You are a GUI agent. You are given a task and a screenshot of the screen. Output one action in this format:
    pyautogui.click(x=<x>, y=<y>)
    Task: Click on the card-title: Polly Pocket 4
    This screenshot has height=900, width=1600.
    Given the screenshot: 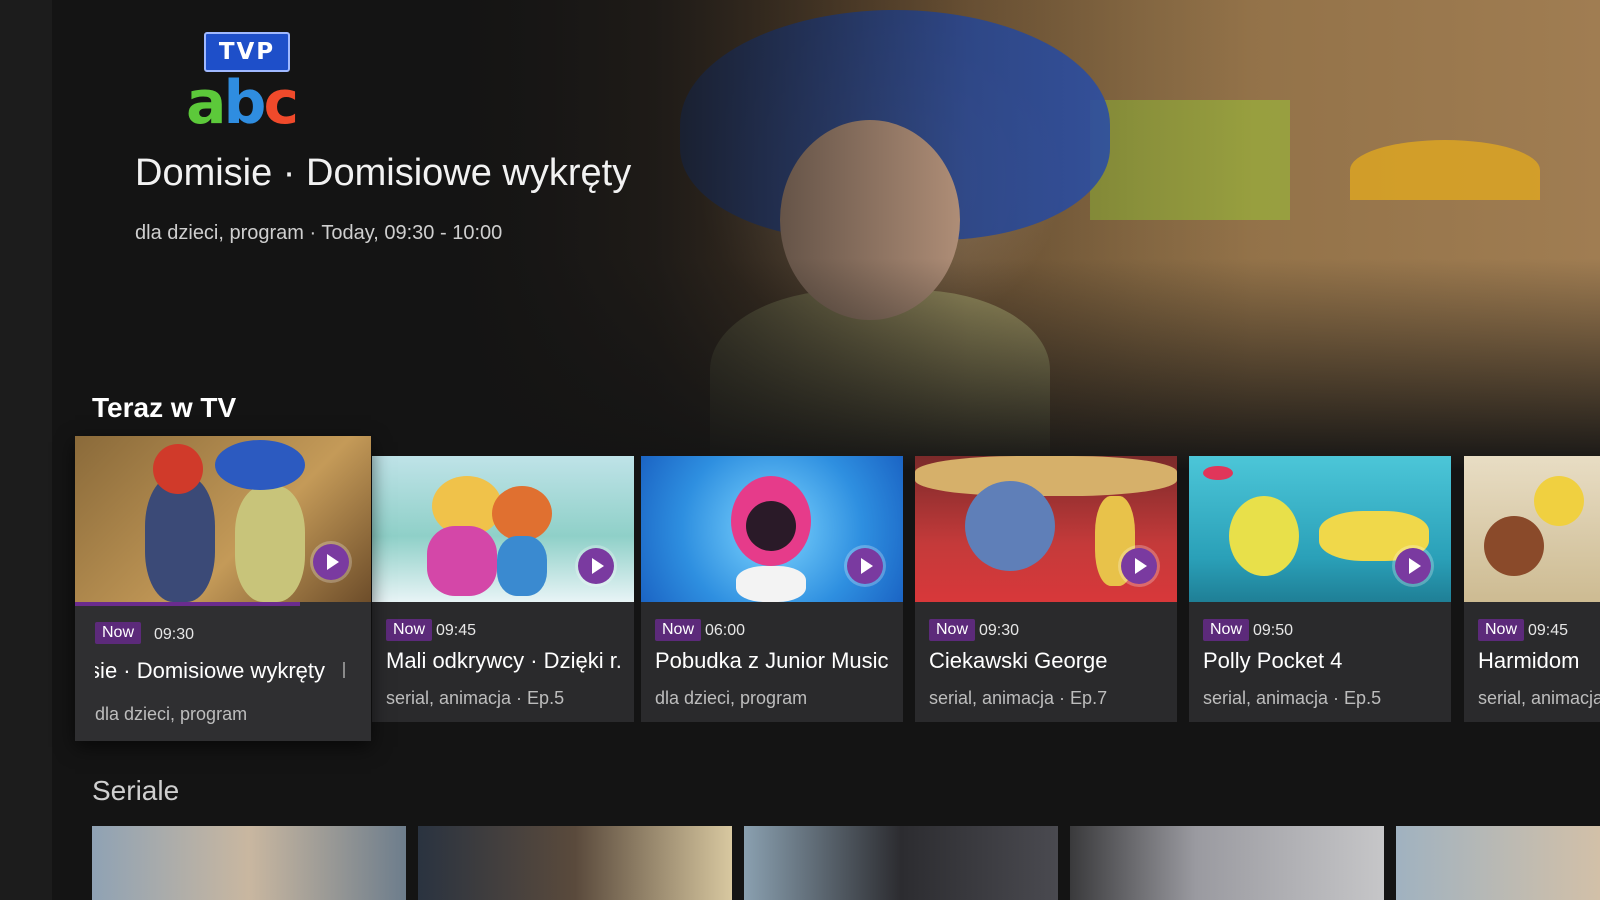 What is the action you would take?
    pyautogui.click(x=1273, y=660)
    